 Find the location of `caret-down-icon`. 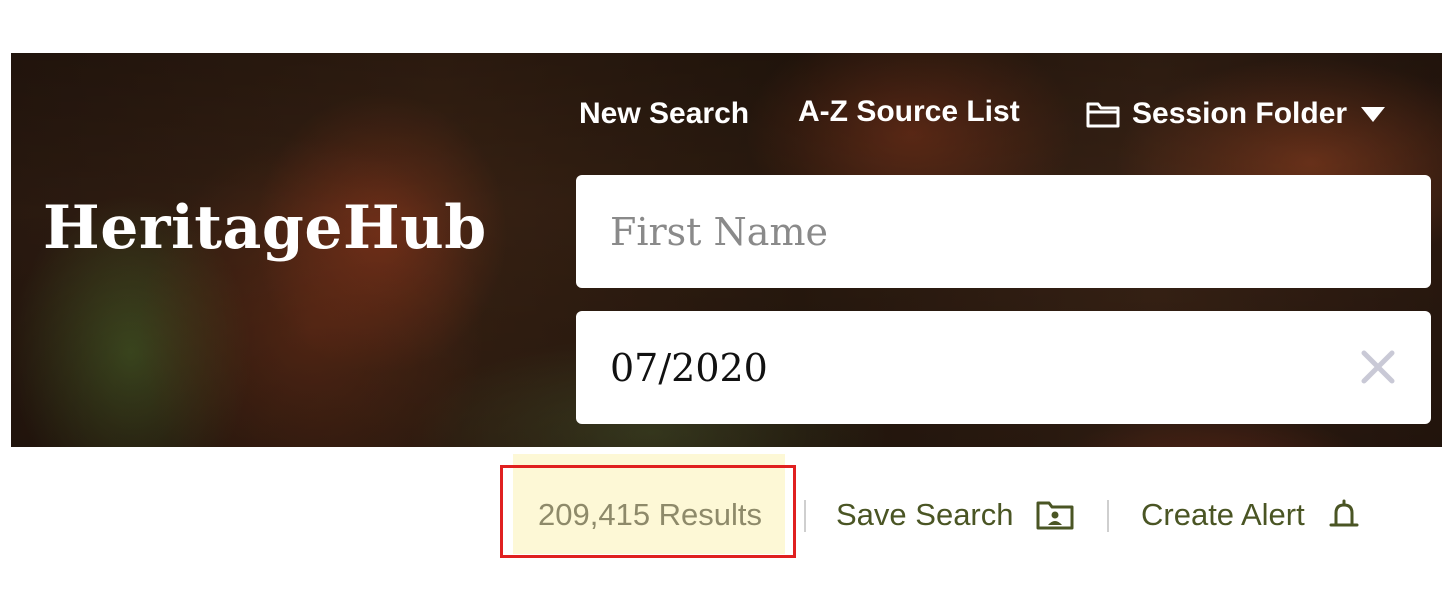

caret-down-icon is located at coordinates (1373, 114).